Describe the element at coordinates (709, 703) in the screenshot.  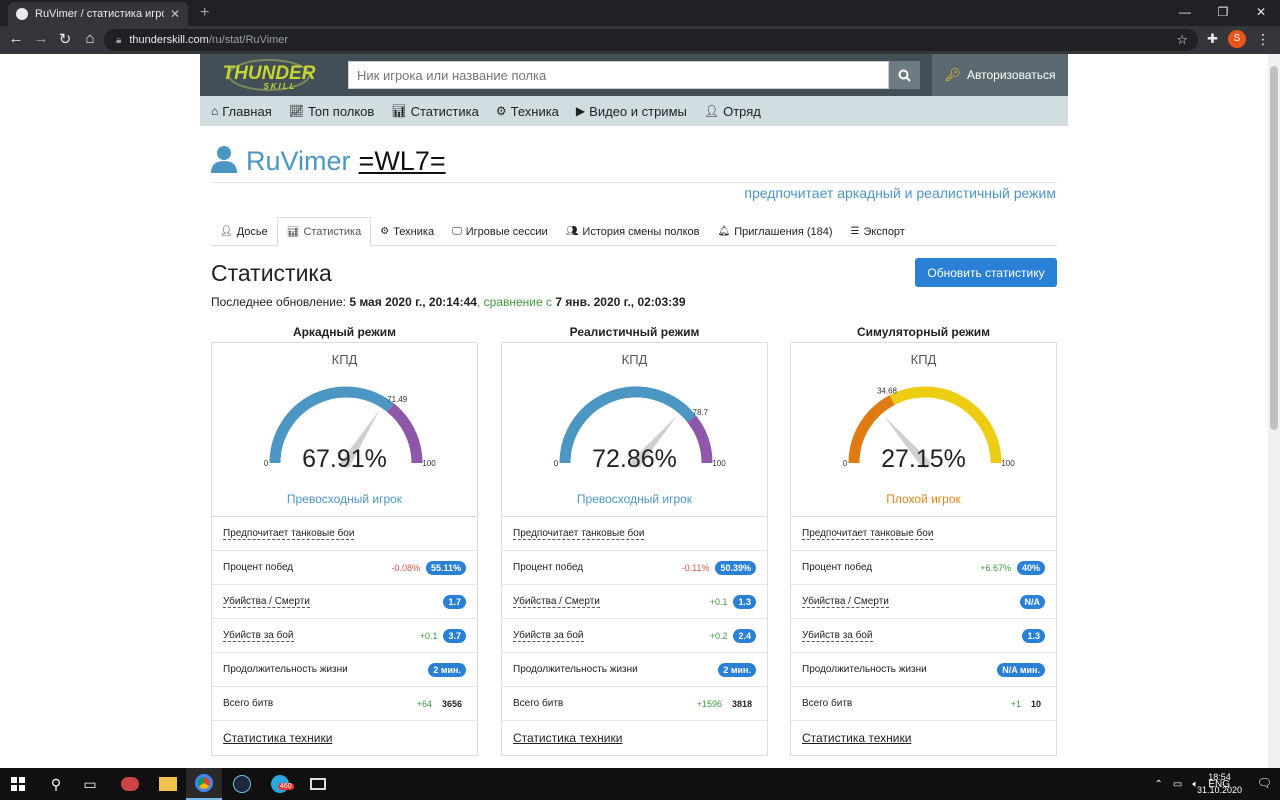
I see `stat-diff: +1596` at that location.